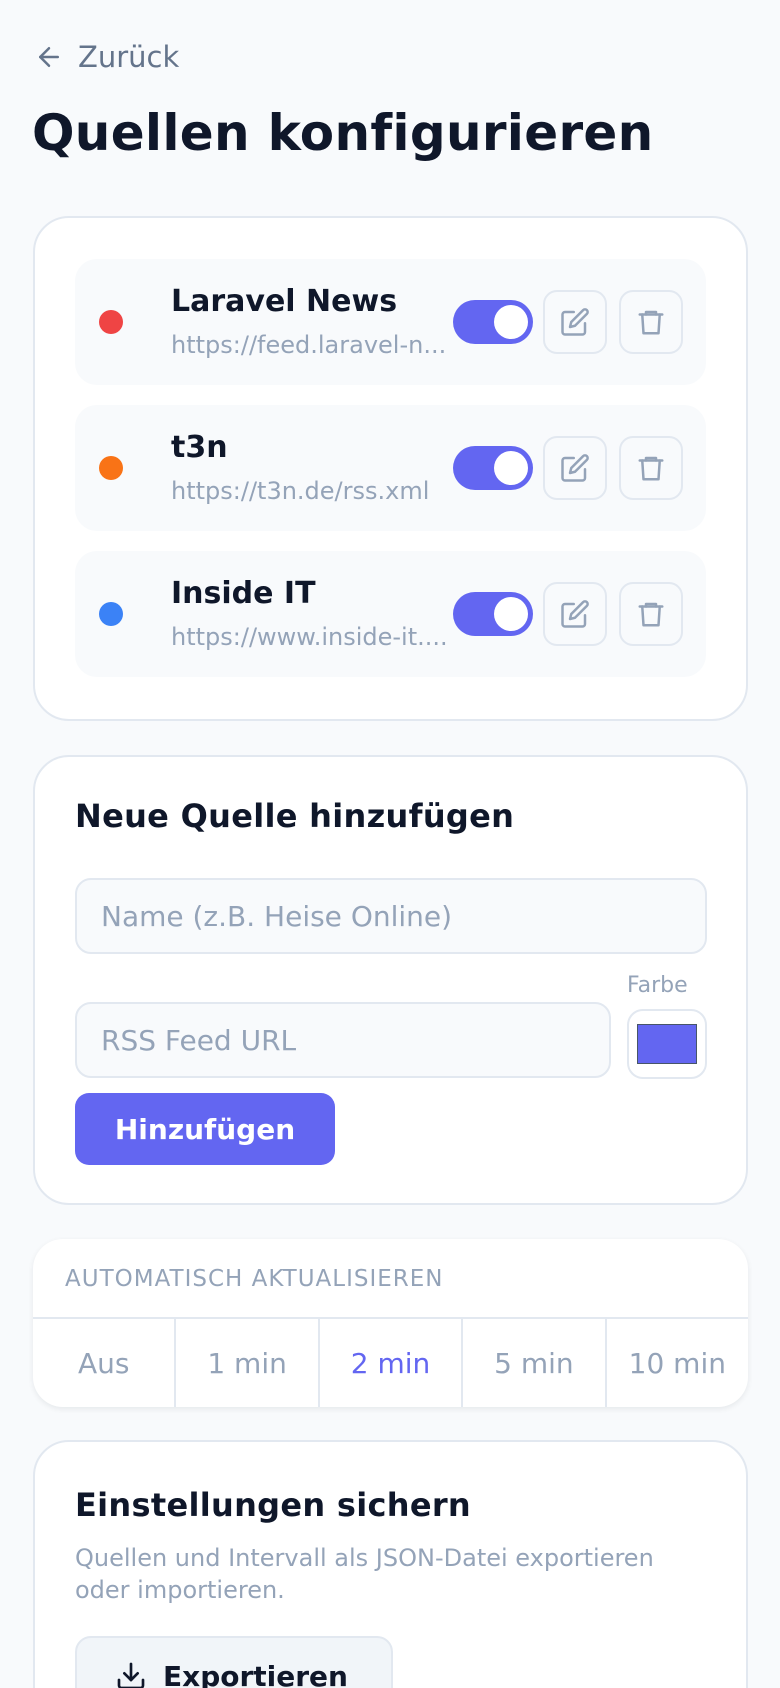 Image resolution: width=780 pixels, height=1688 pixels. I want to click on color-label: Farbe, so click(657, 985).